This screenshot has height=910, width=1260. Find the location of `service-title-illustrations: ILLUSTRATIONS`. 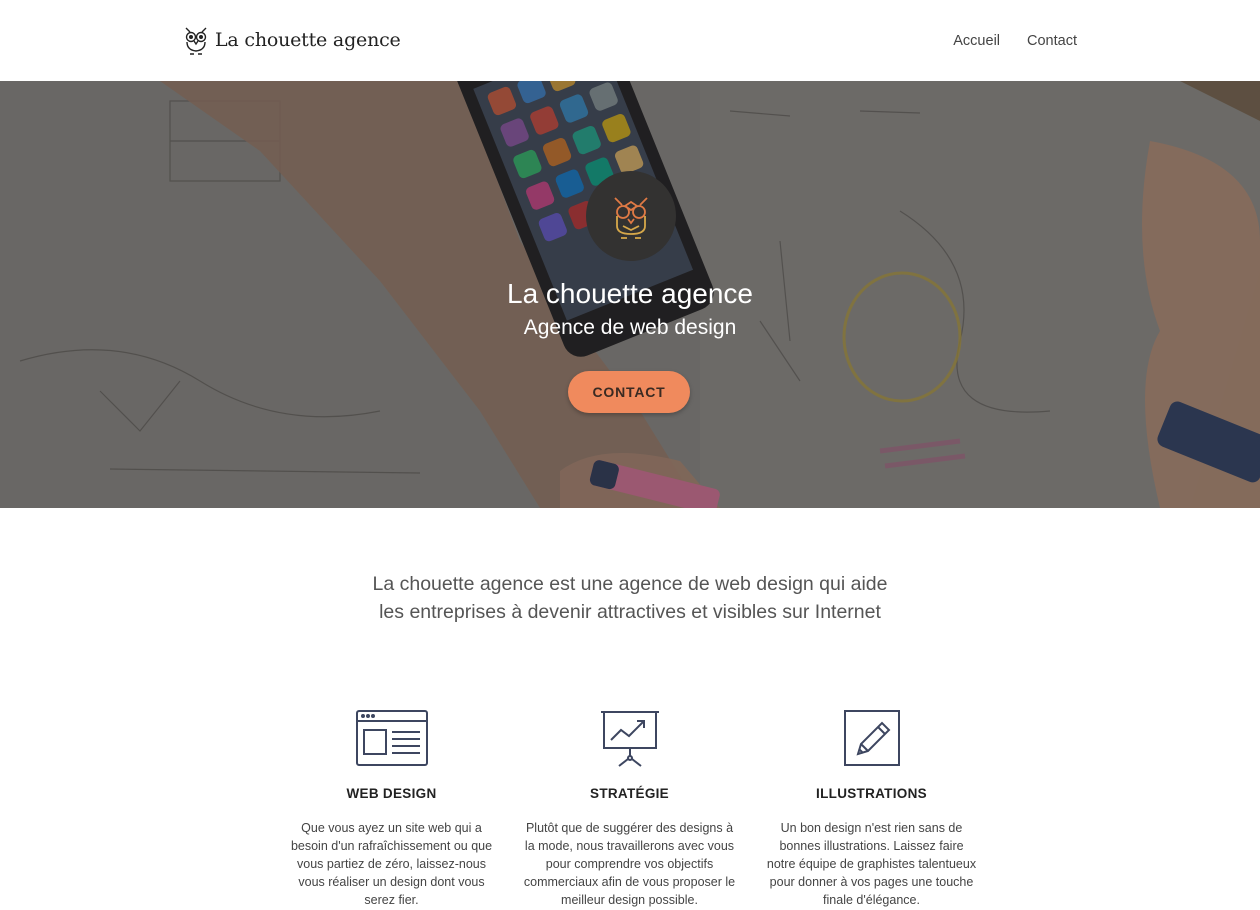

service-title-illustrations: ILLUSTRATIONS is located at coordinates (871, 793).